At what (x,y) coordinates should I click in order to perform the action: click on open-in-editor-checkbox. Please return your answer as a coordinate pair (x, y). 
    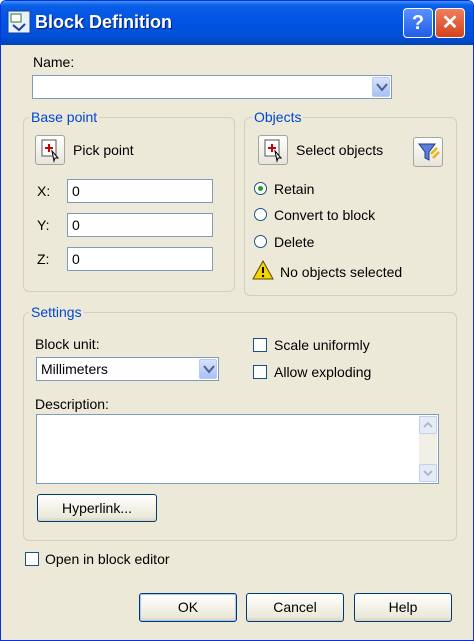
    Looking at the image, I should click on (32, 559).